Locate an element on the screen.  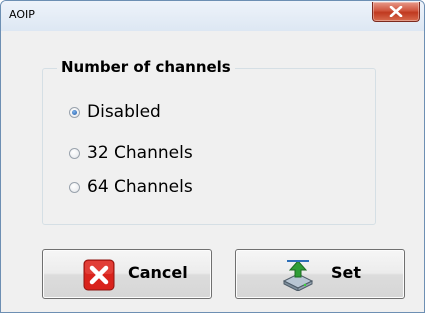
radio-64-channels: 64 Channels is located at coordinates (131, 187).